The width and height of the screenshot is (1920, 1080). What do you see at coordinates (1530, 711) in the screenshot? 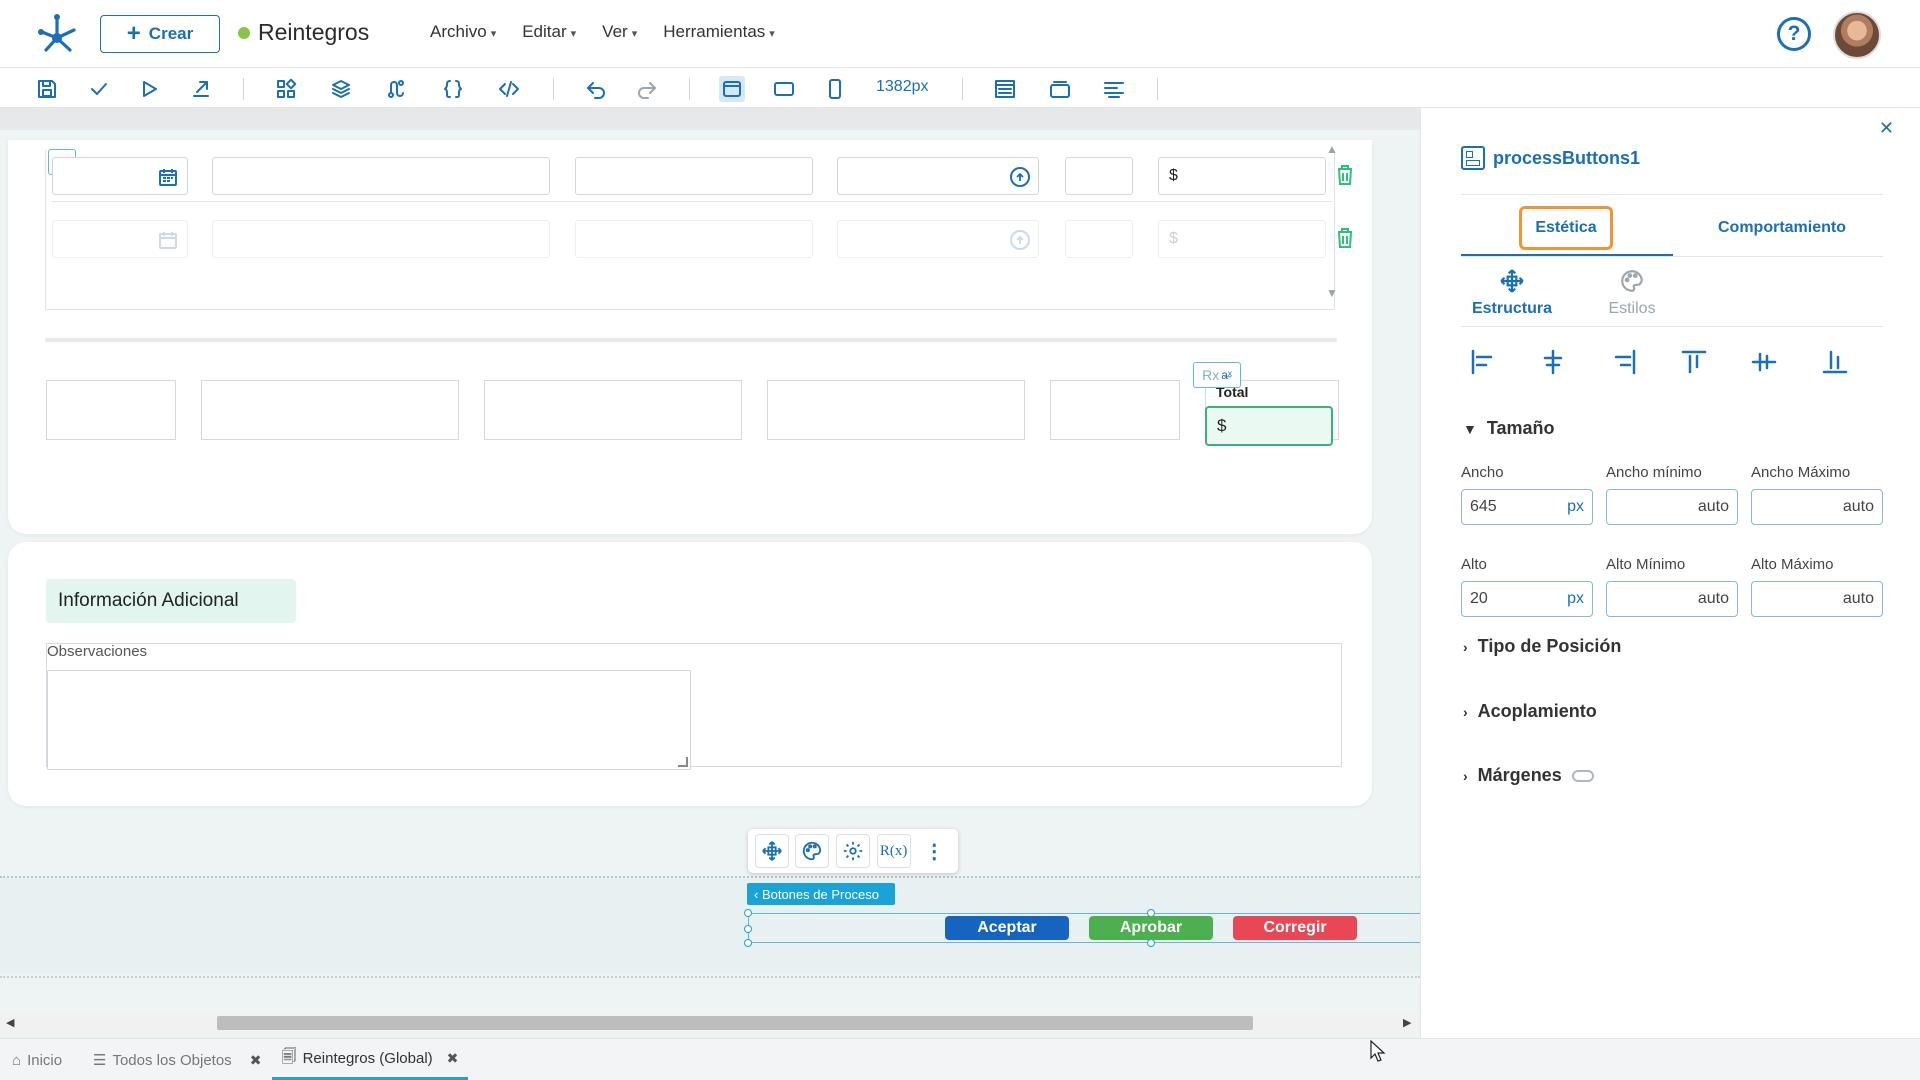
I see `section-acoplamiento: › Acoplamiento` at bounding box center [1530, 711].